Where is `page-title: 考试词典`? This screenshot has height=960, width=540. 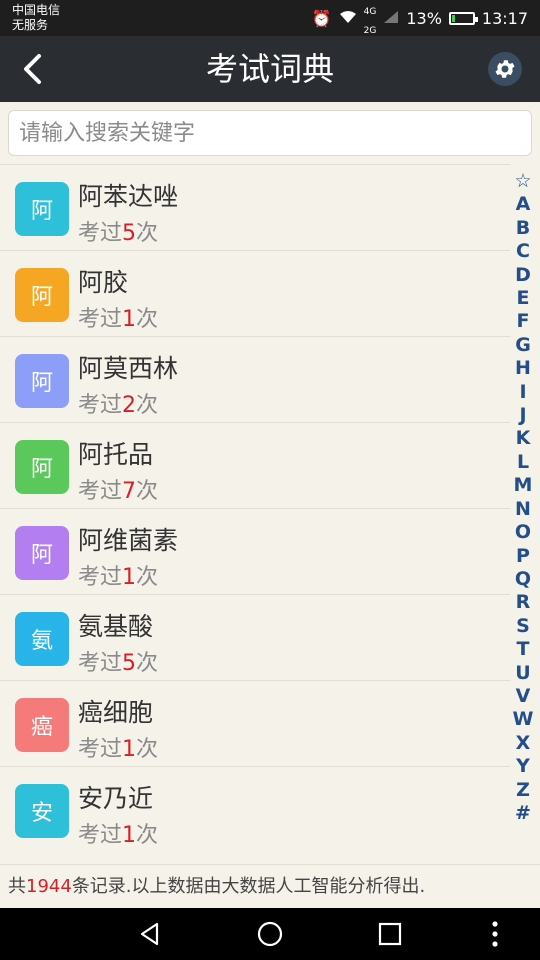 page-title: 考试词典 is located at coordinates (269, 69).